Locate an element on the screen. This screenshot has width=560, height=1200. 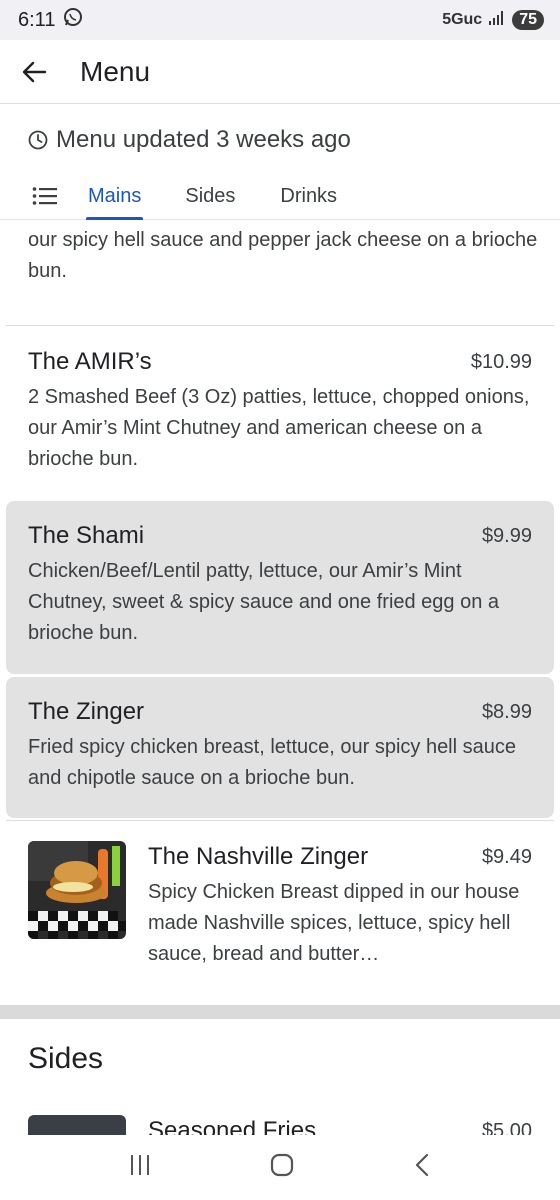
menu-item: Seasoned Fries $5.00 is located at coordinates (280, 1122).